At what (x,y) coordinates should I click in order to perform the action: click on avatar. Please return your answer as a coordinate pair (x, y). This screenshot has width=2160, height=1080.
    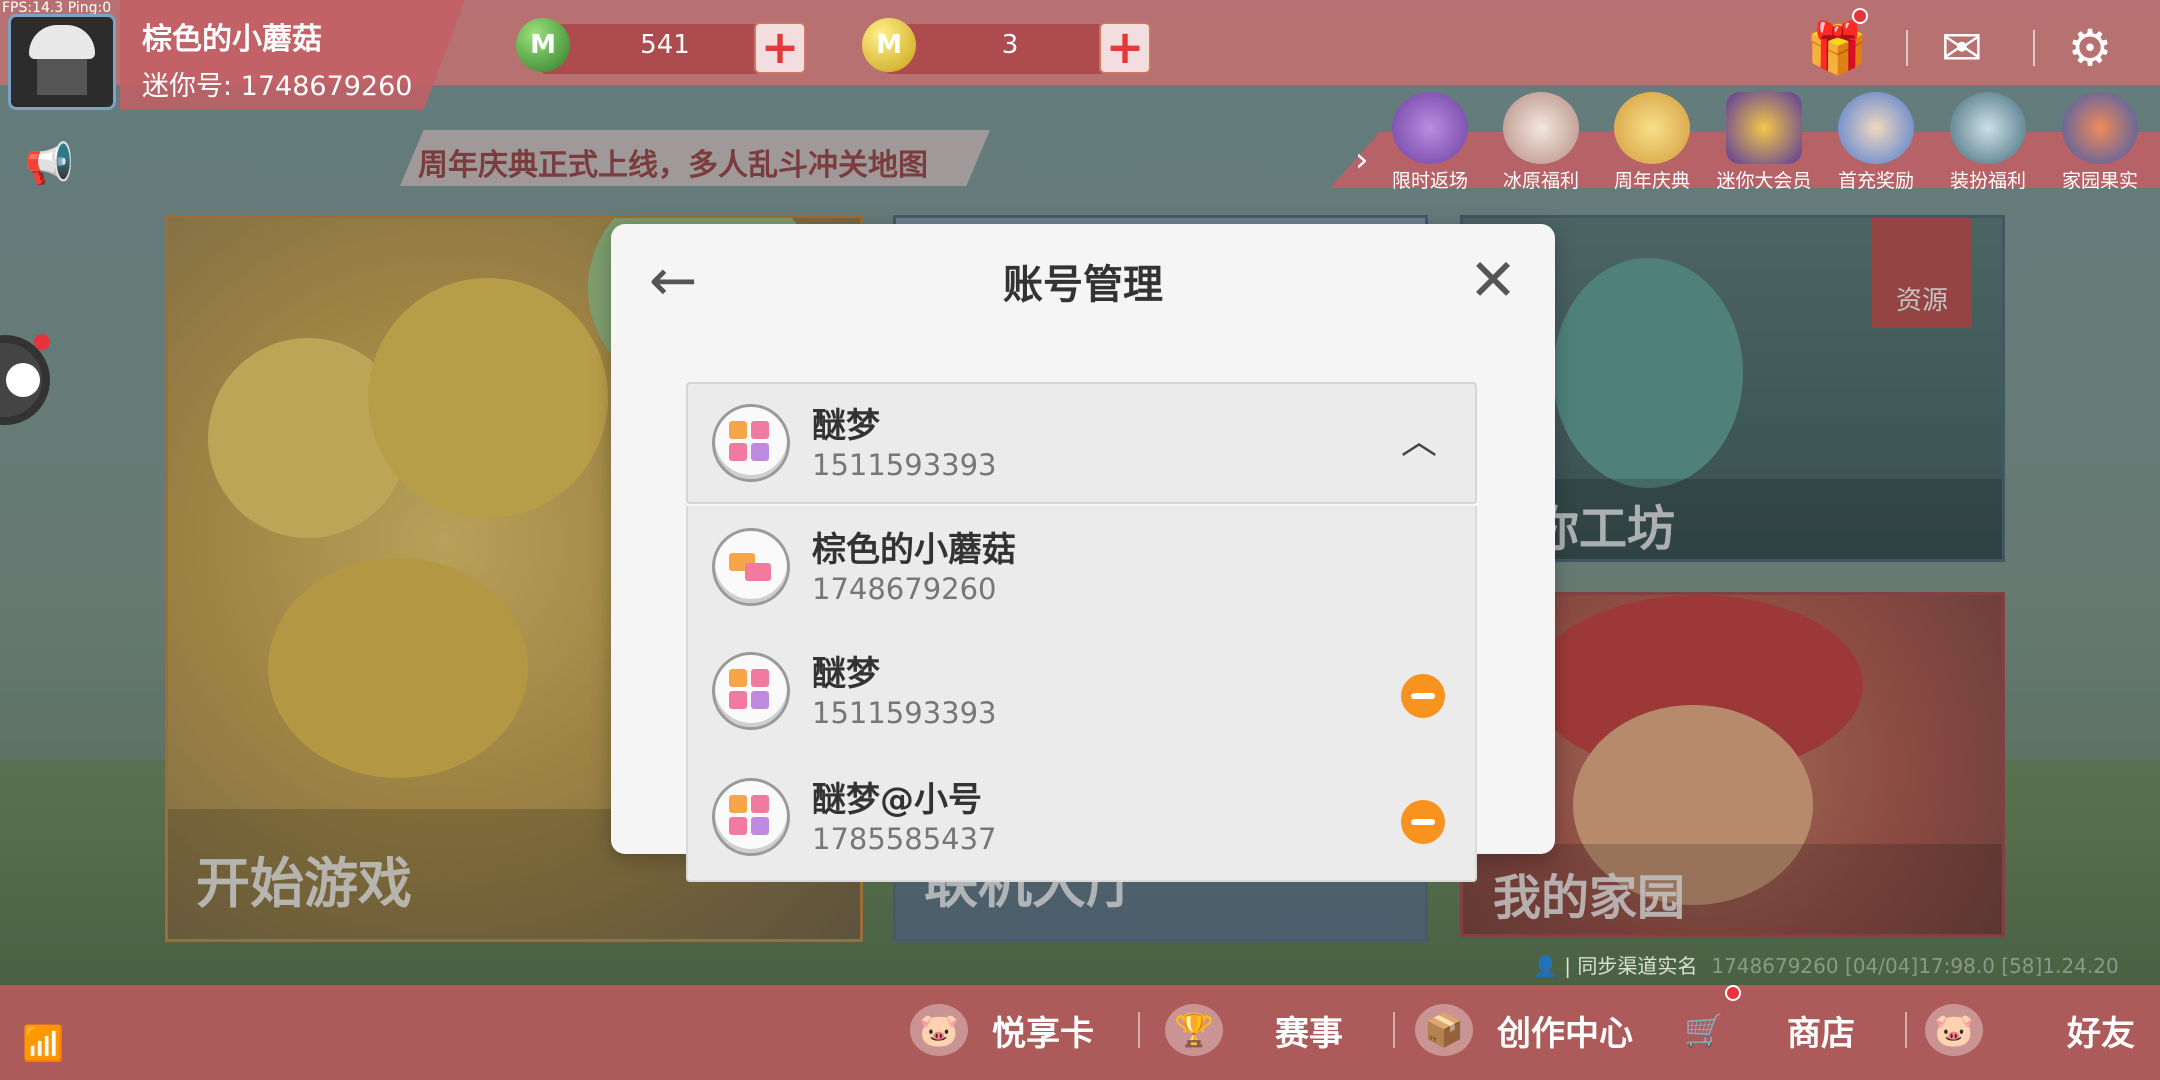
    Looking at the image, I should click on (62, 62).